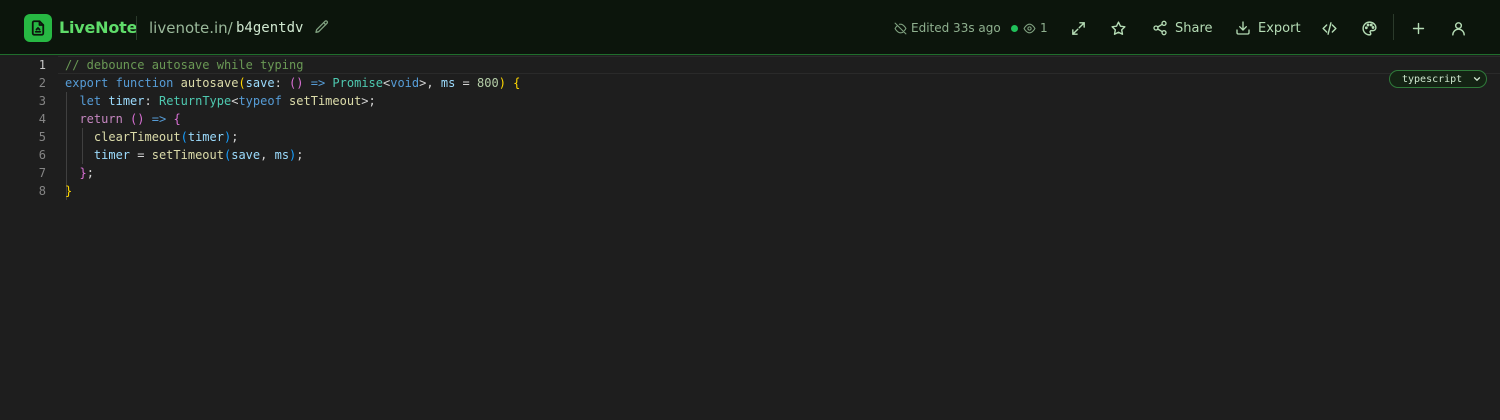 The height and width of the screenshot is (420, 1500). I want to click on code-line: }, so click(69, 191).